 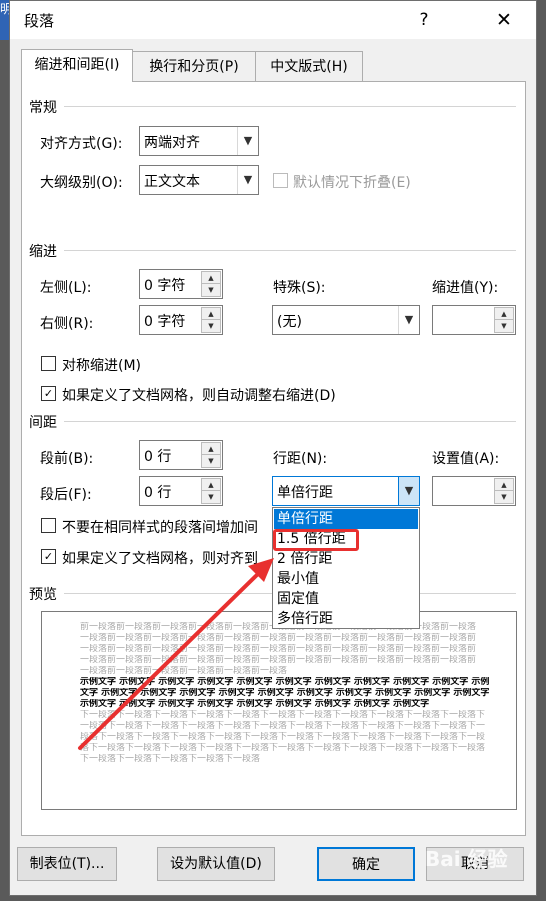 I want to click on right-indent-stepper: 0 字符 ▲ ▼, so click(x=181, y=320).